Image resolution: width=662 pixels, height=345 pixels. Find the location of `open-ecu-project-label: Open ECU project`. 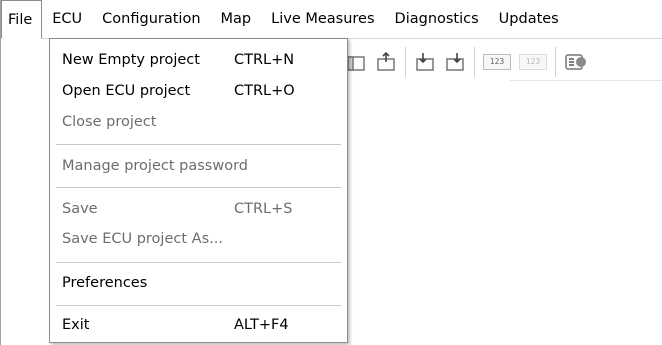

open-ecu-project-label: Open ECU project is located at coordinates (126, 91).